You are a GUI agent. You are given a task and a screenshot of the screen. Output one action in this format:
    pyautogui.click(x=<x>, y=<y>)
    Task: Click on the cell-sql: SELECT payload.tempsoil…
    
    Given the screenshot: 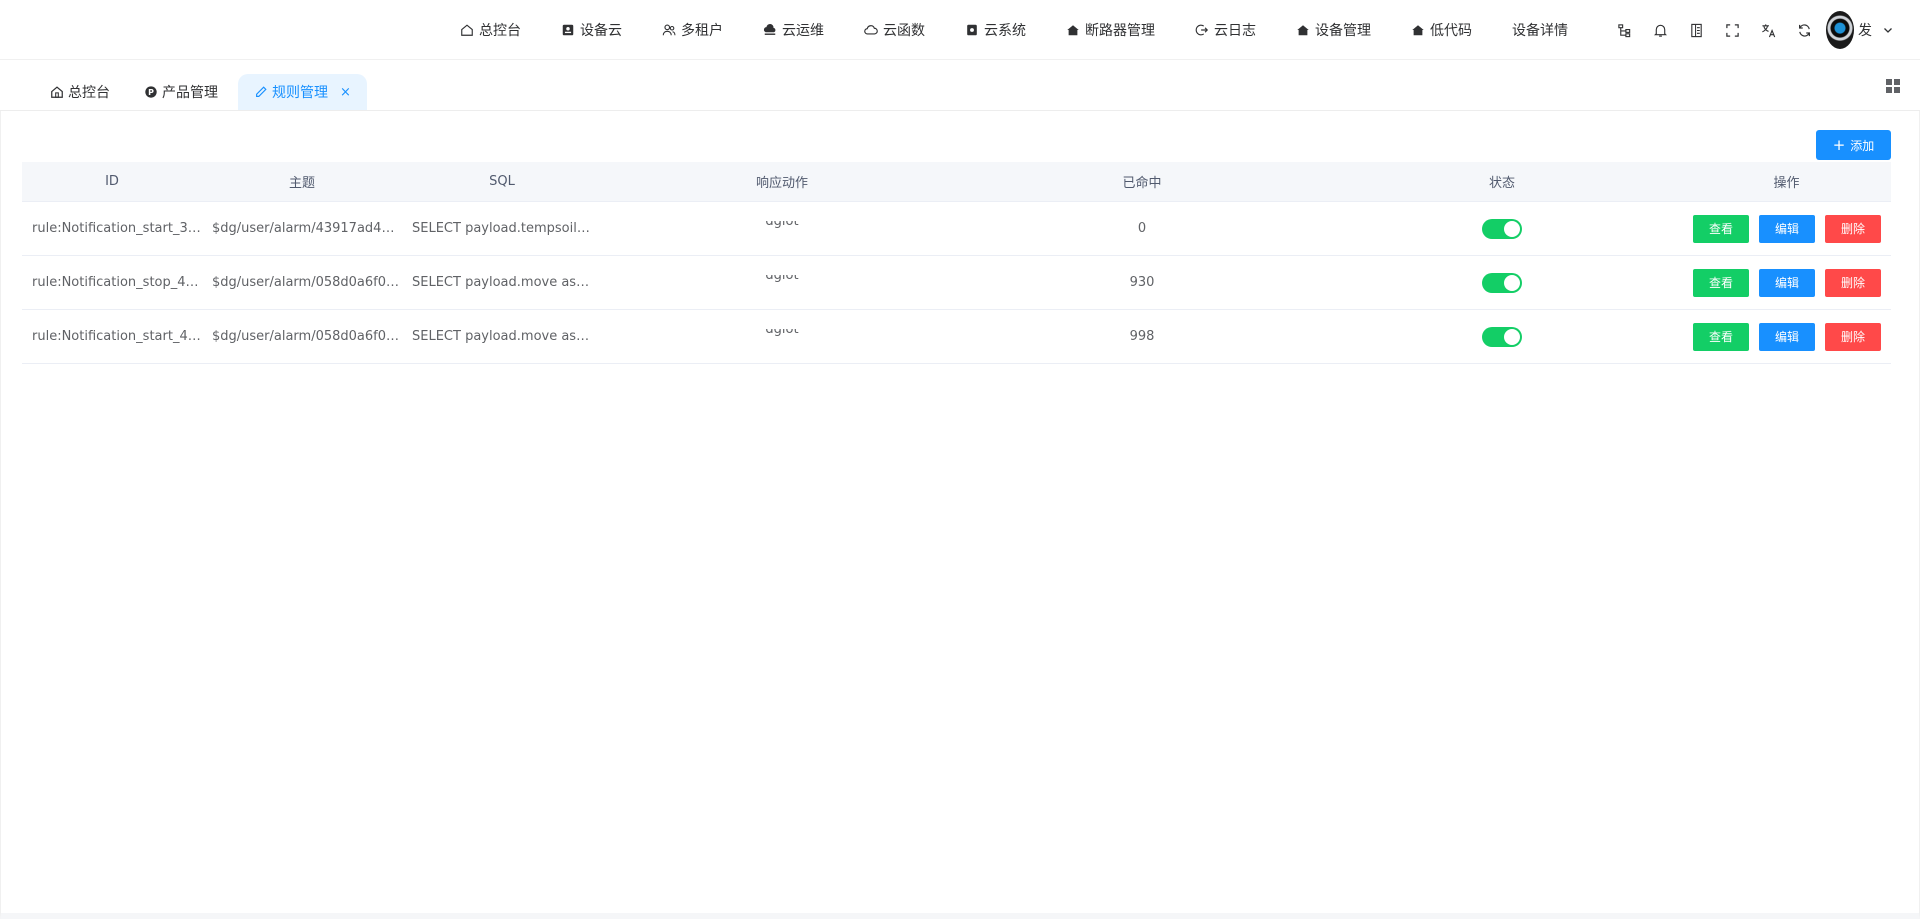 What is the action you would take?
    pyautogui.click(x=501, y=228)
    